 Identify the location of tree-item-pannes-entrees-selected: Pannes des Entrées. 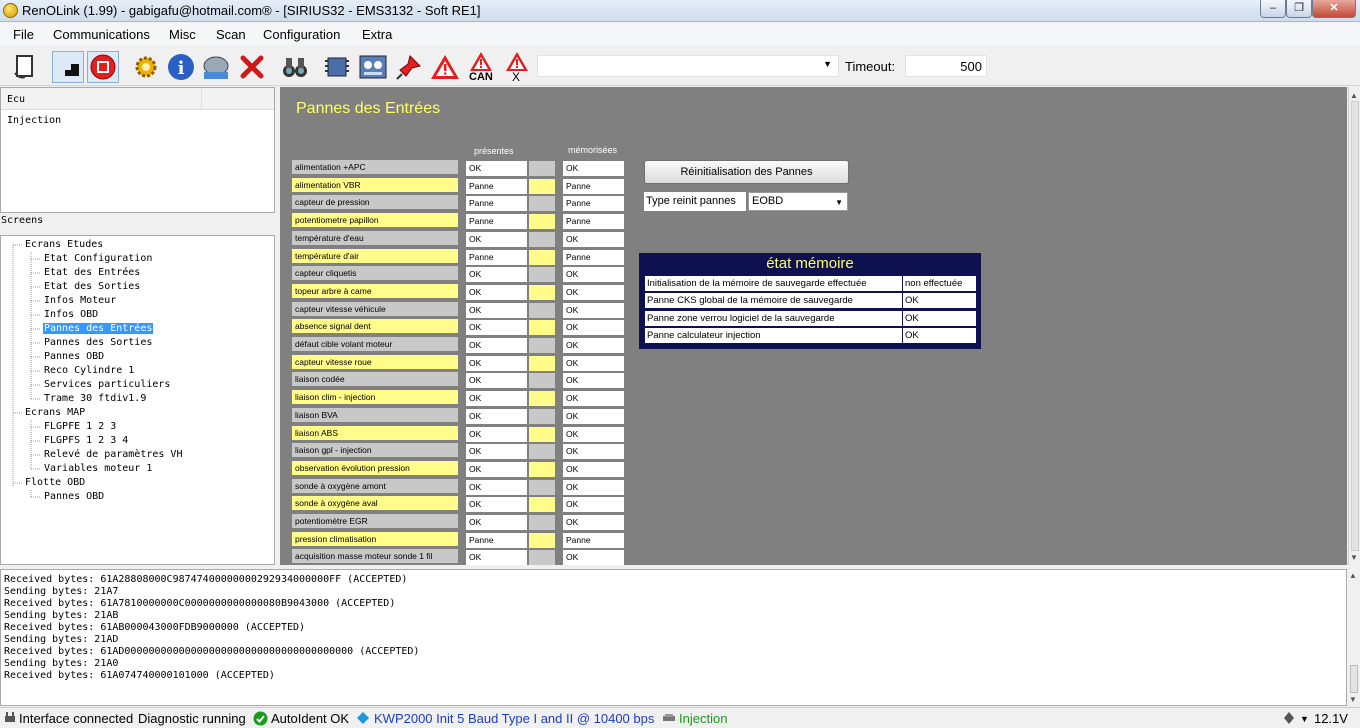
(98, 328).